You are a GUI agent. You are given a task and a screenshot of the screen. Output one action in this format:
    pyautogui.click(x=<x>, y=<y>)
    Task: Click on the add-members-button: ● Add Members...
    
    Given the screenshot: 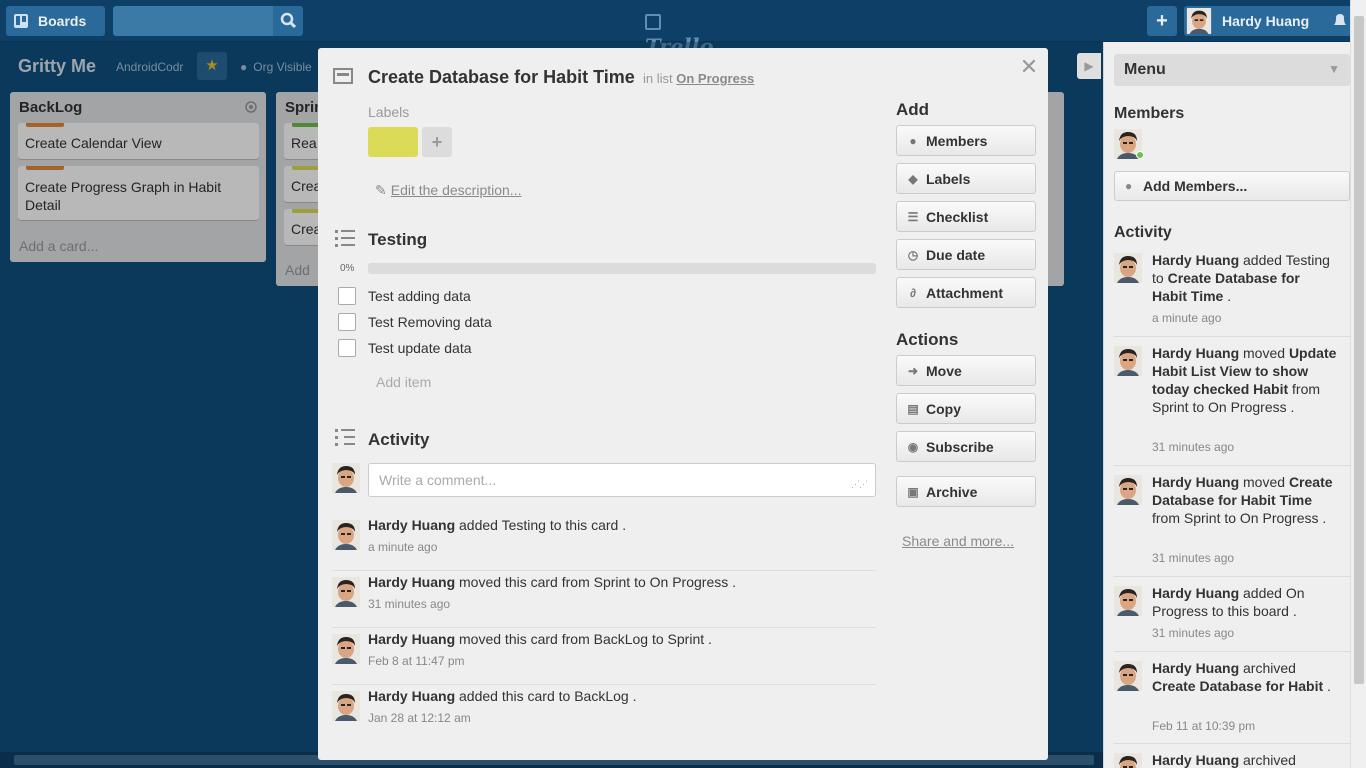 What is the action you would take?
    pyautogui.click(x=1232, y=186)
    